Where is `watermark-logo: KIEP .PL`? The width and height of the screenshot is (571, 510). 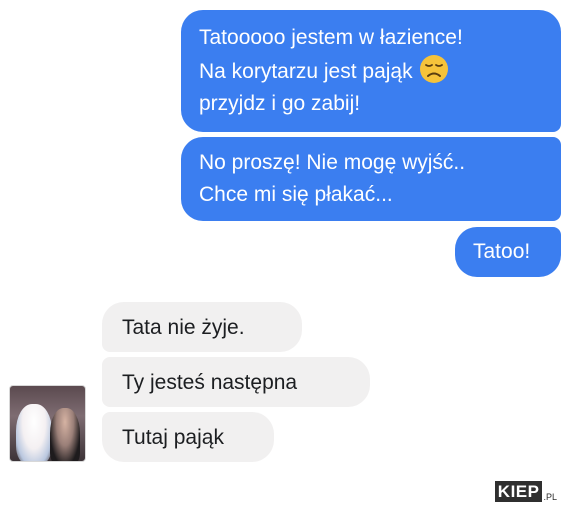
watermark-logo: KIEP .PL is located at coordinates (525, 491).